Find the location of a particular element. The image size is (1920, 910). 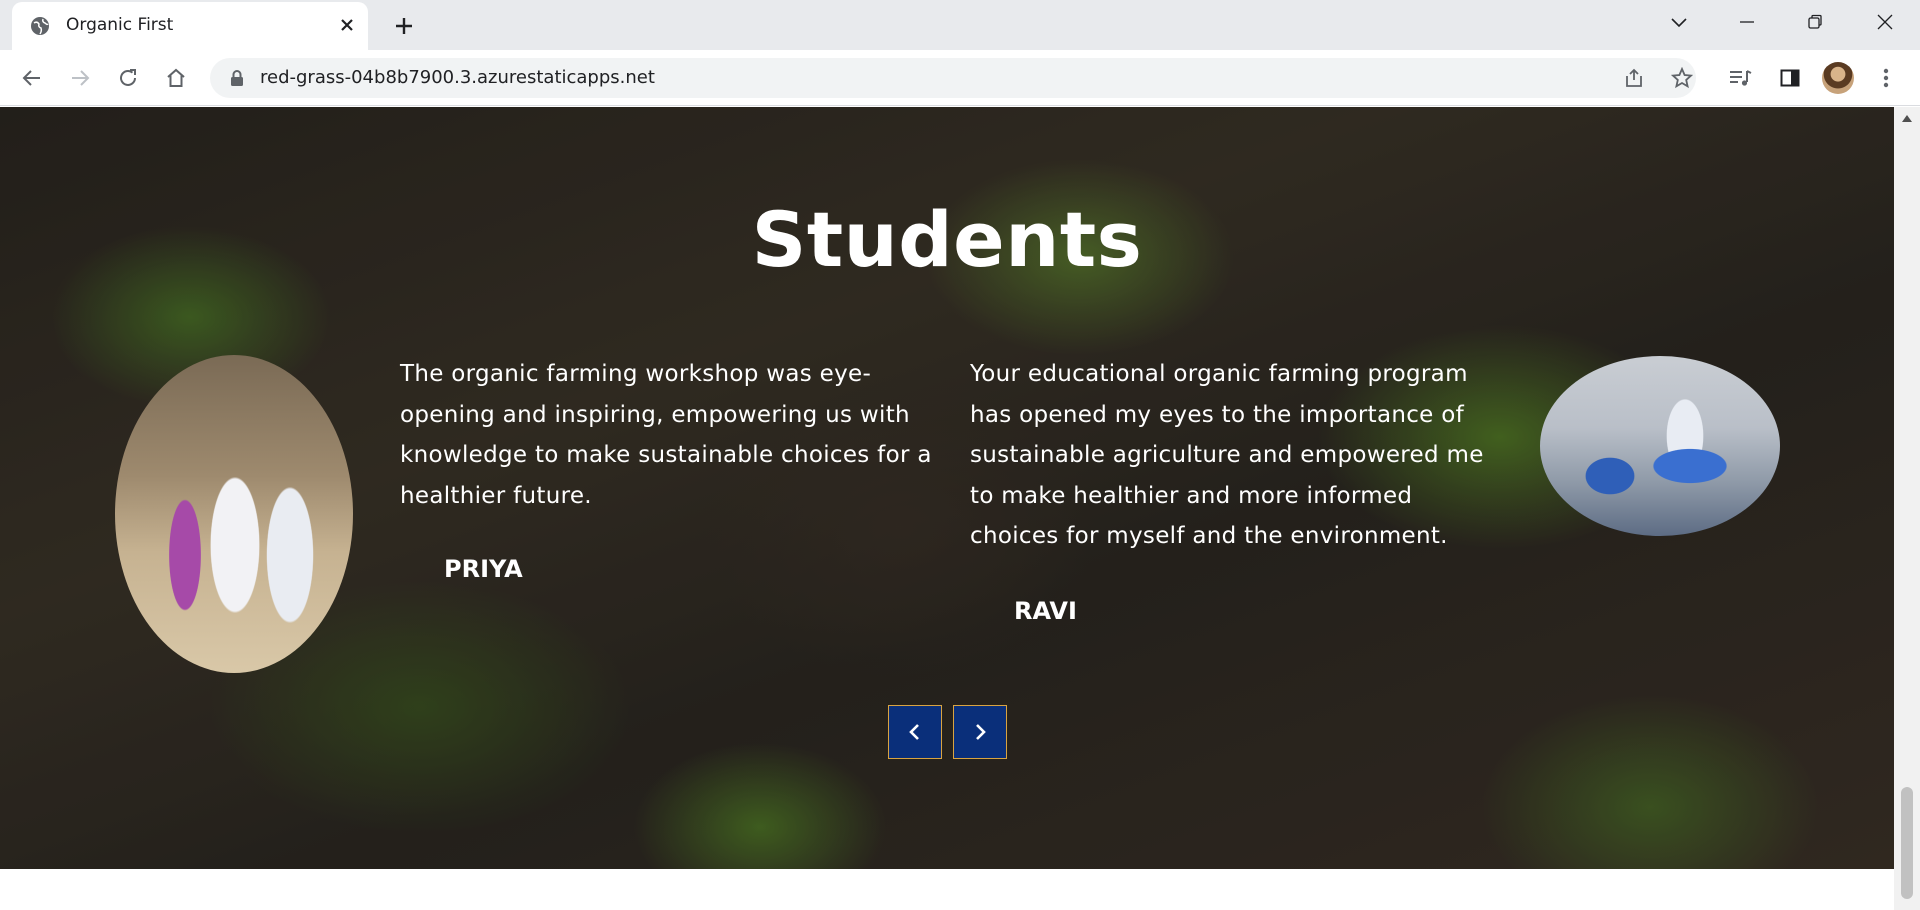

share-icon is located at coordinates (1634, 77).